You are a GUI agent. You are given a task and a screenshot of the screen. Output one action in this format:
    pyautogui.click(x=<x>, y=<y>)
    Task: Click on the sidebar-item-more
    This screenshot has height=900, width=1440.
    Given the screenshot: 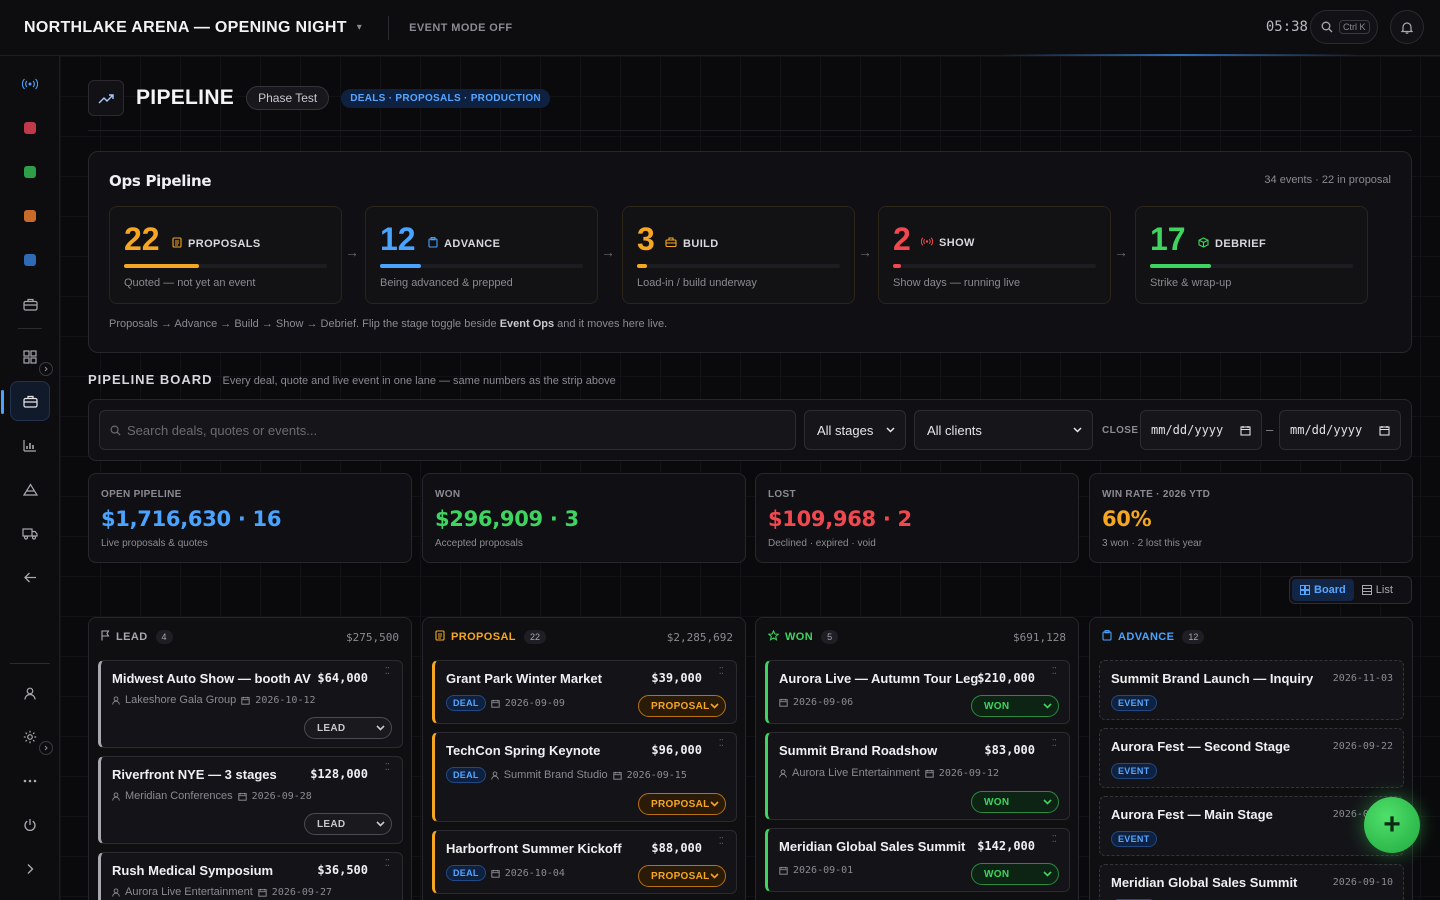 What is the action you would take?
    pyautogui.click(x=30, y=781)
    